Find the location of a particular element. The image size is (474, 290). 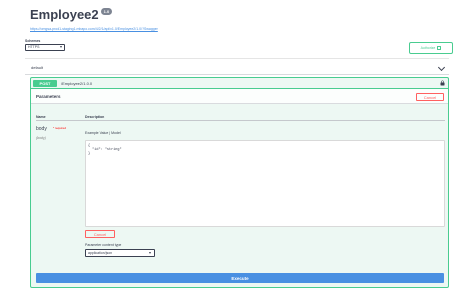

header-divider is located at coordinates (237, 58).